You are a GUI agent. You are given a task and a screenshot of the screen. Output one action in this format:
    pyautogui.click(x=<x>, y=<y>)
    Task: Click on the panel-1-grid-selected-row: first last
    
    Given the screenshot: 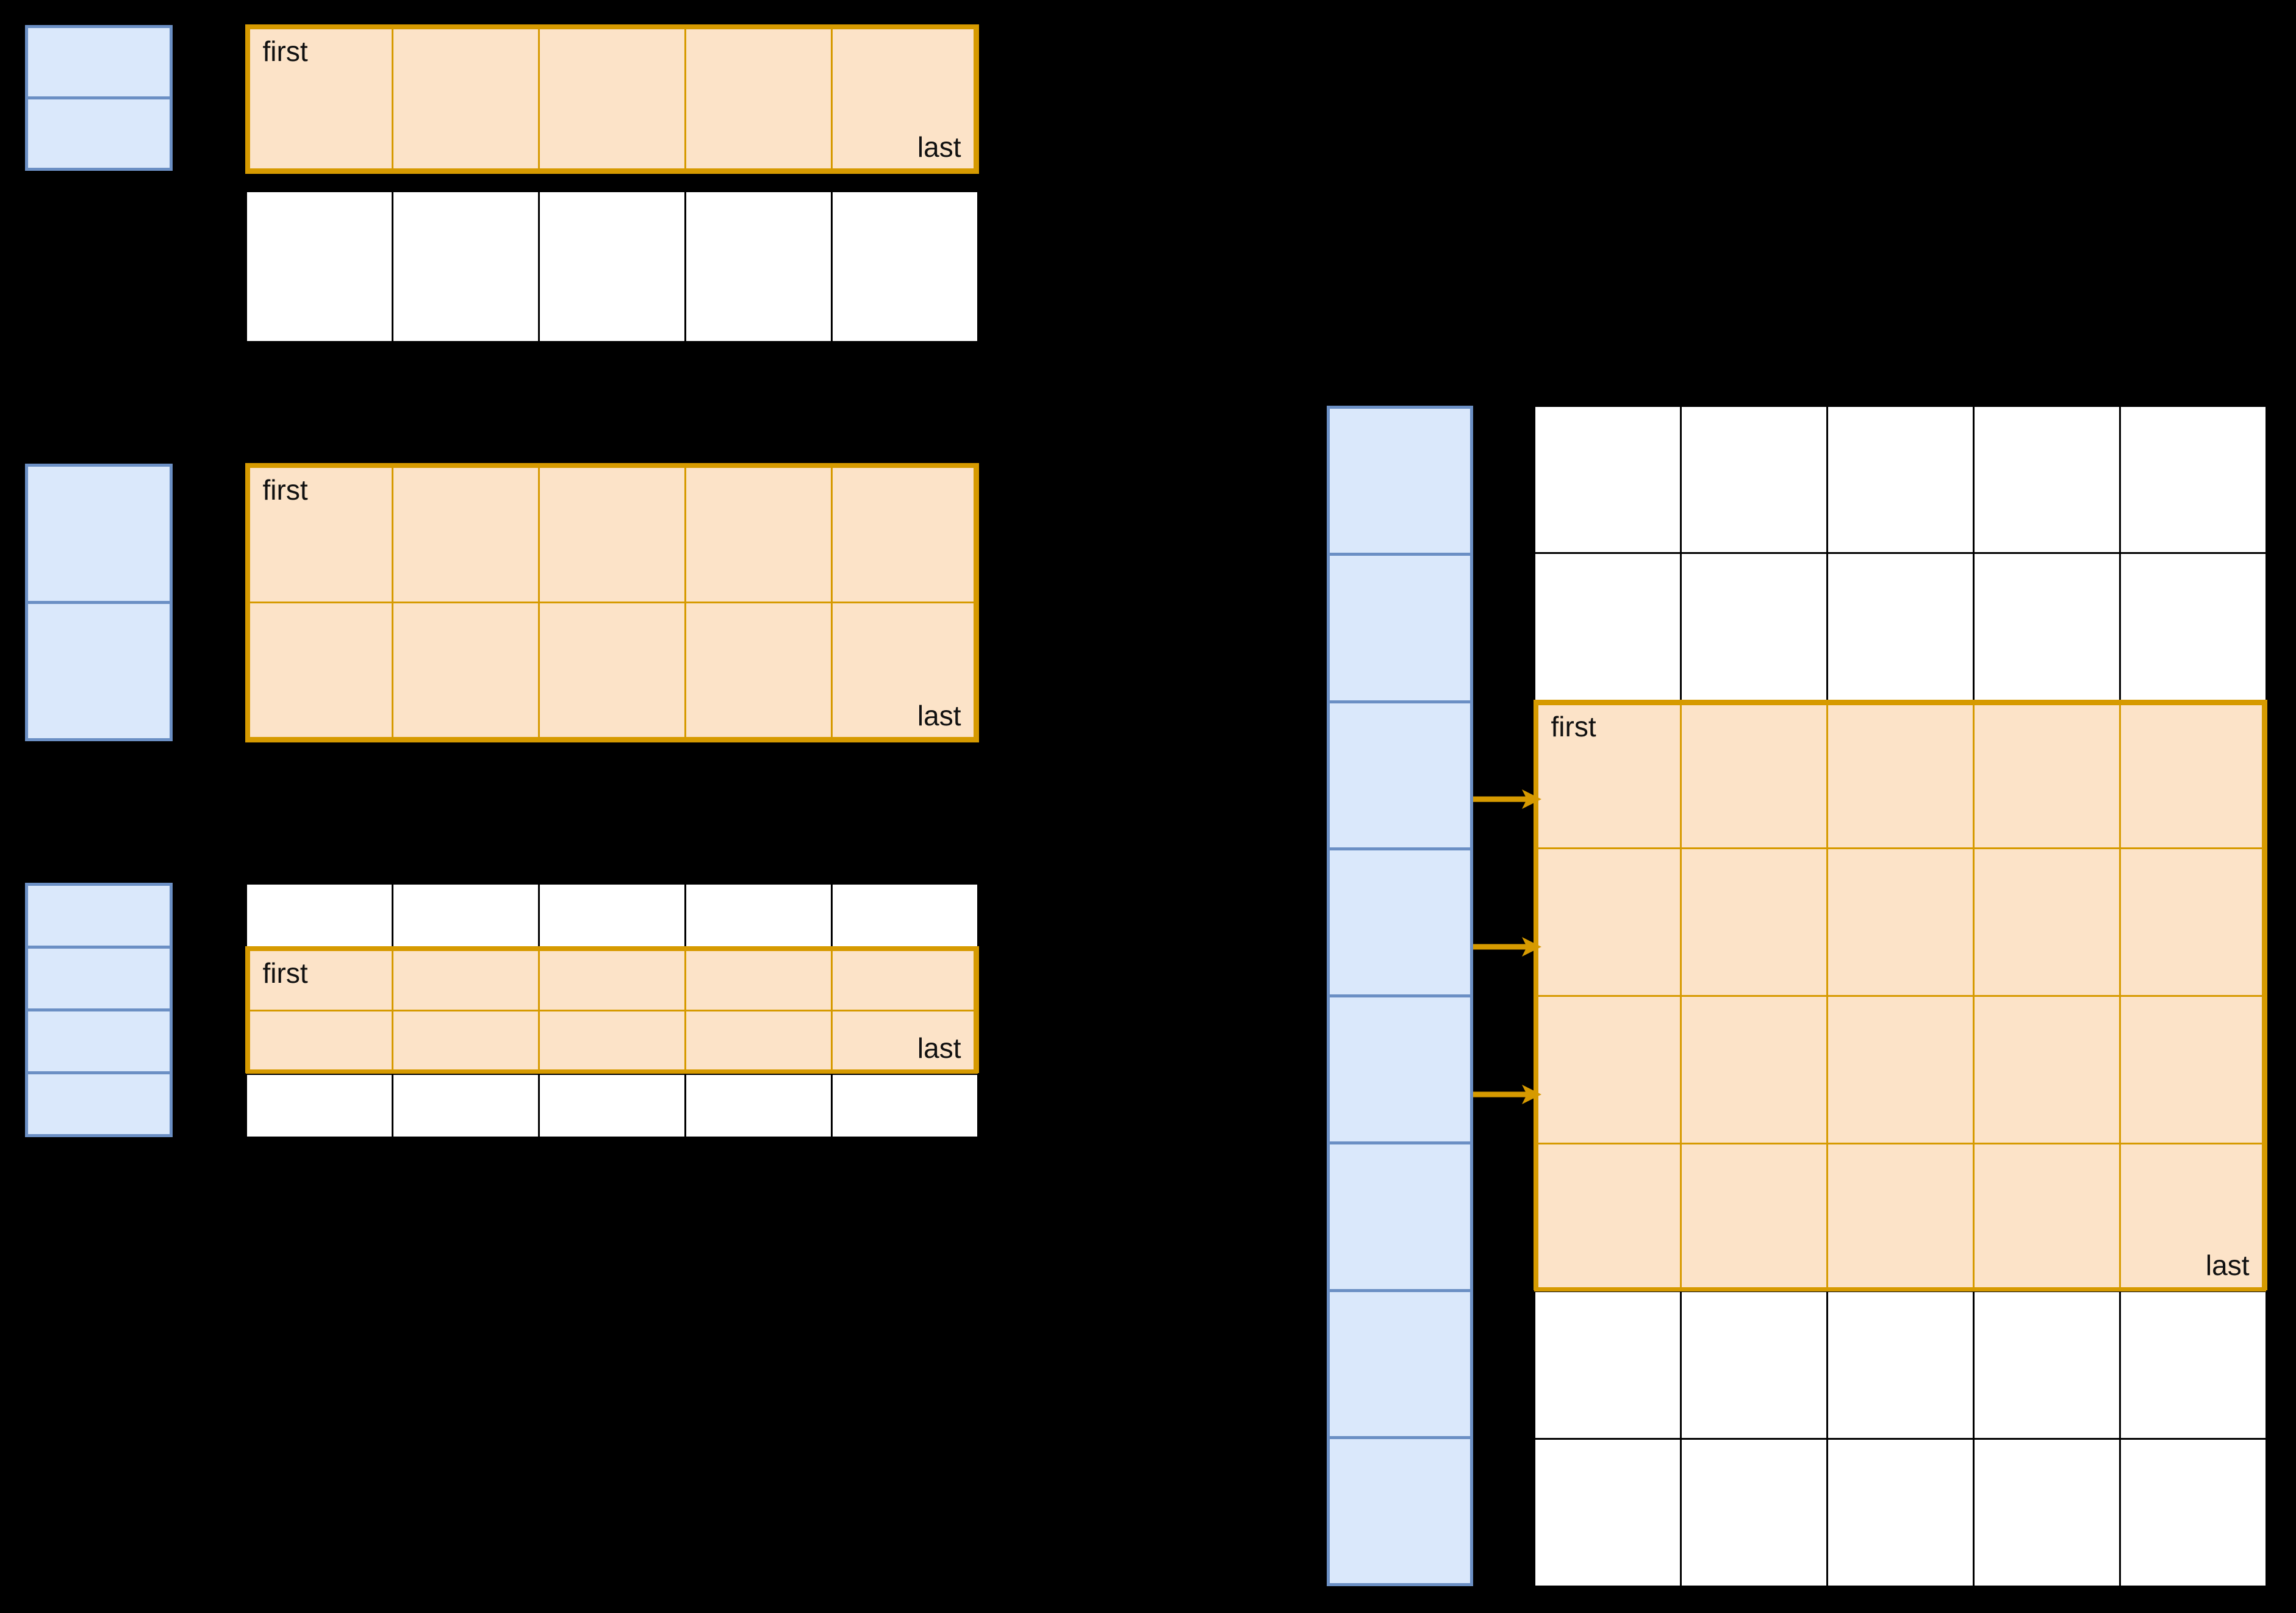 What is the action you would take?
    pyautogui.click(x=612, y=99)
    